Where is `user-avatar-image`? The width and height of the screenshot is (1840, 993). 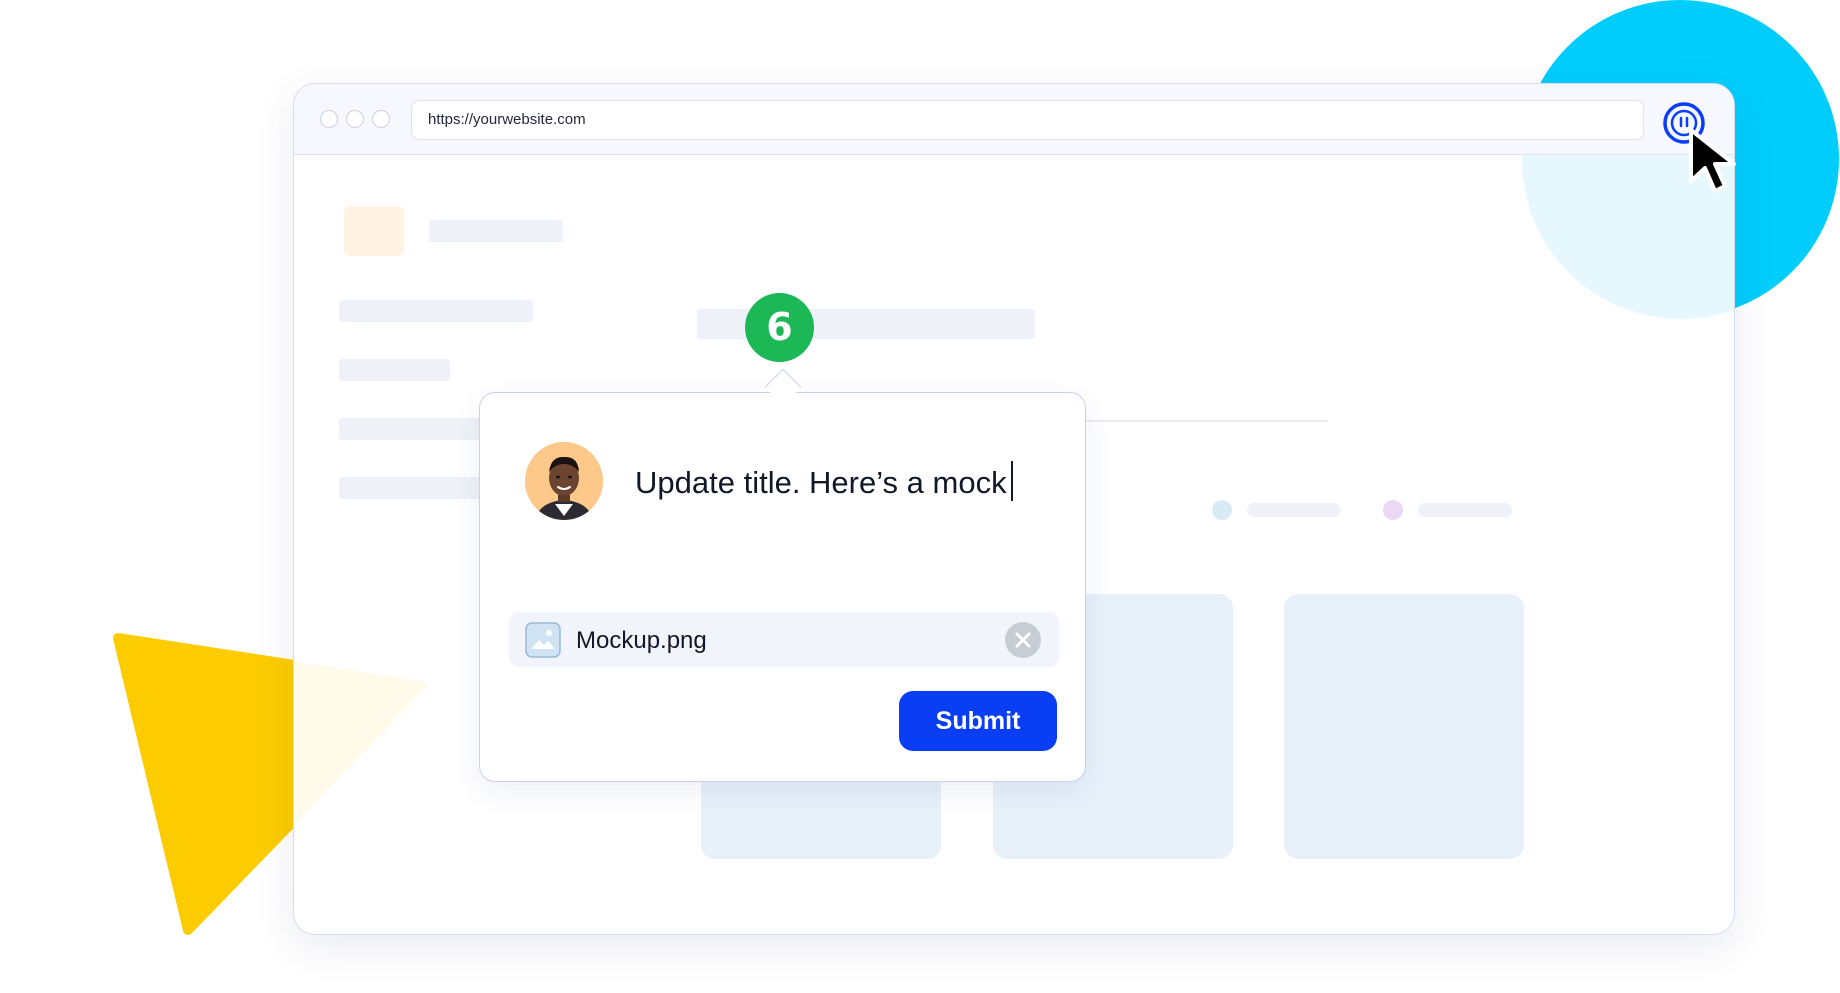
user-avatar-image is located at coordinates (564, 481).